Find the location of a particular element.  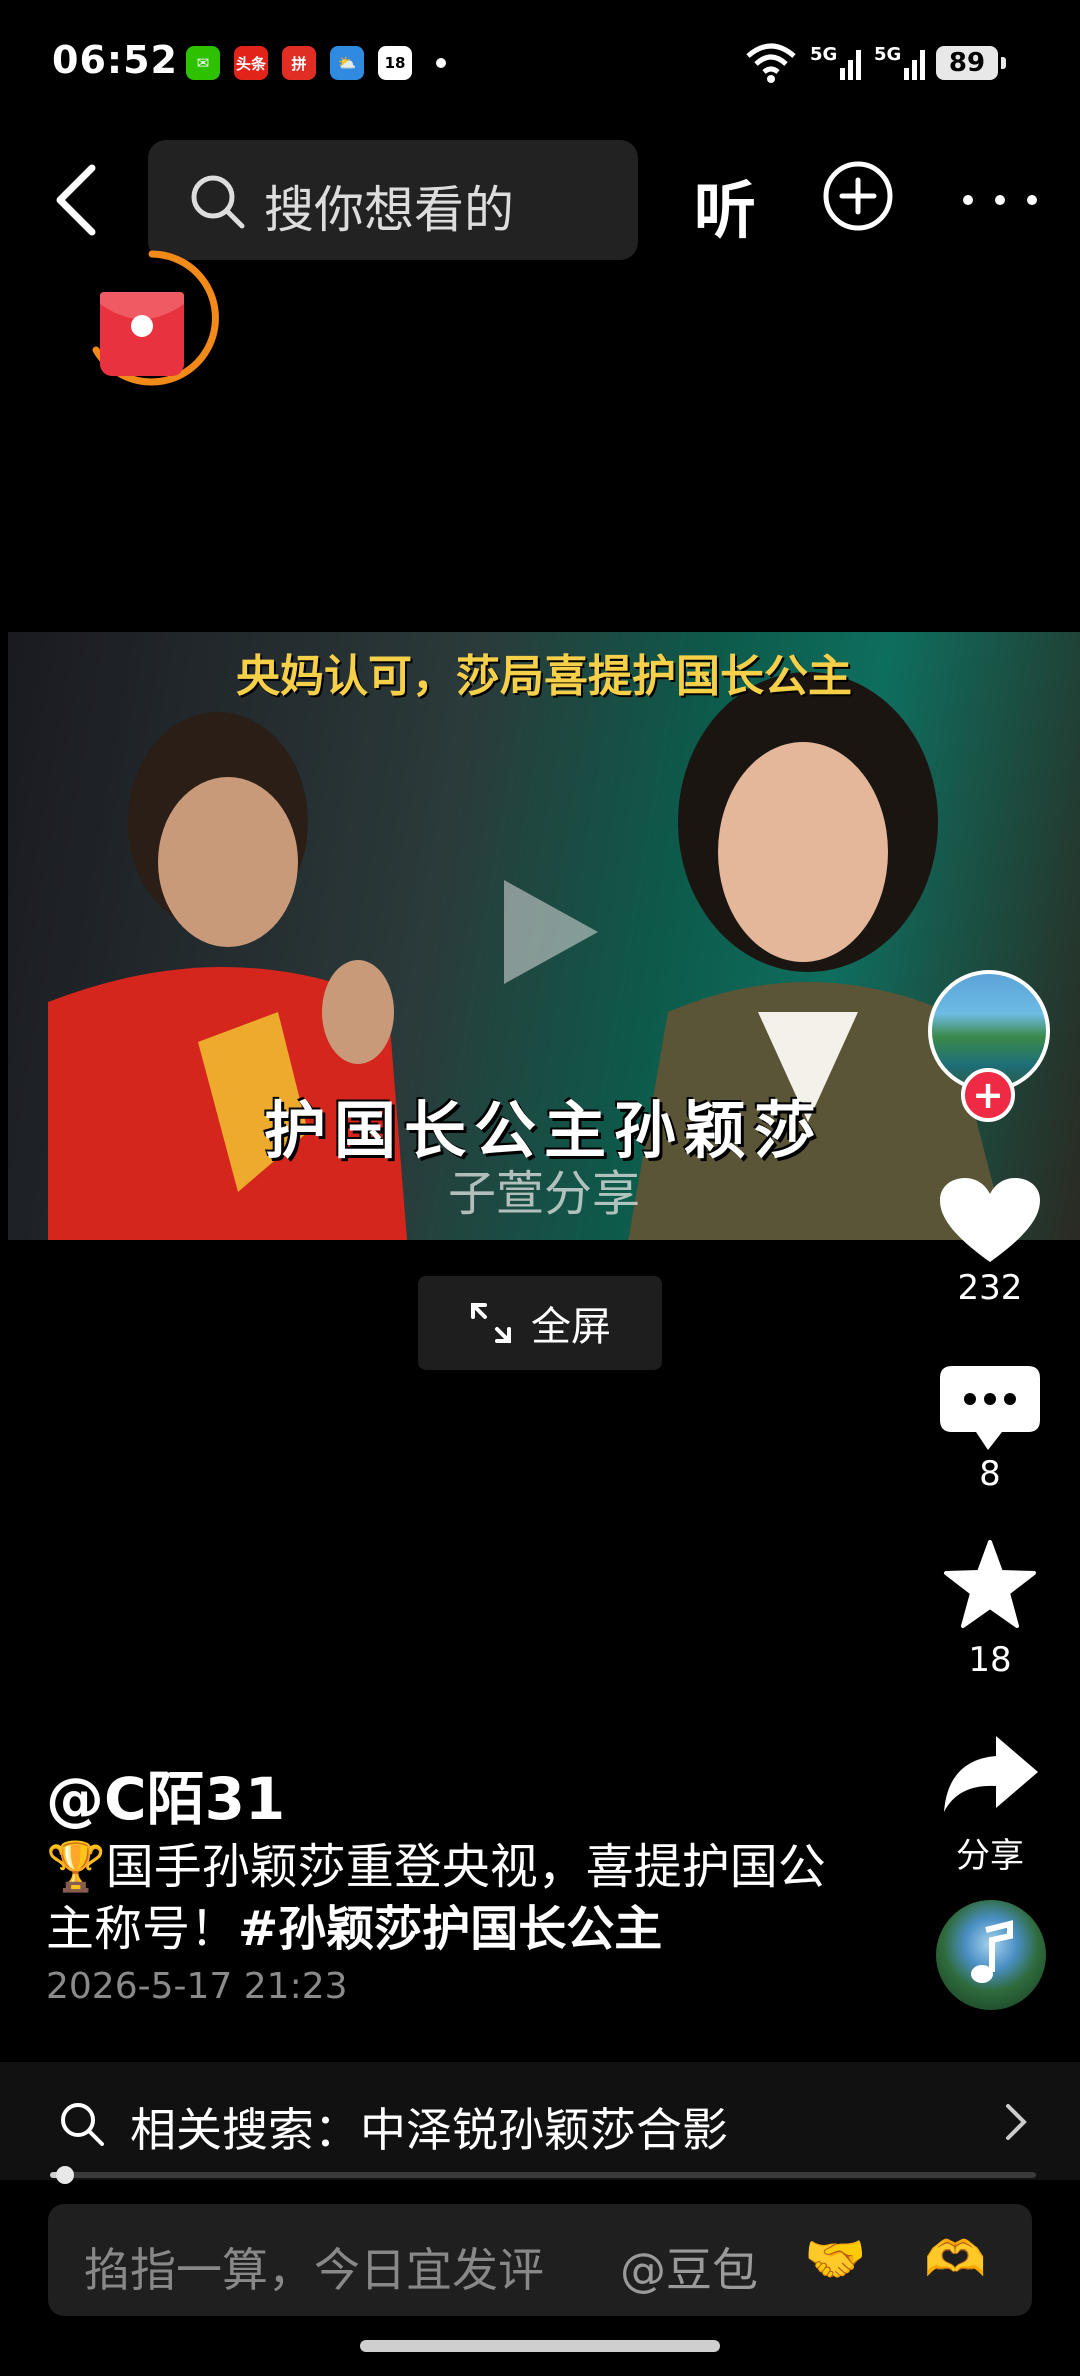

red-packet-icon is located at coordinates (155, 325).